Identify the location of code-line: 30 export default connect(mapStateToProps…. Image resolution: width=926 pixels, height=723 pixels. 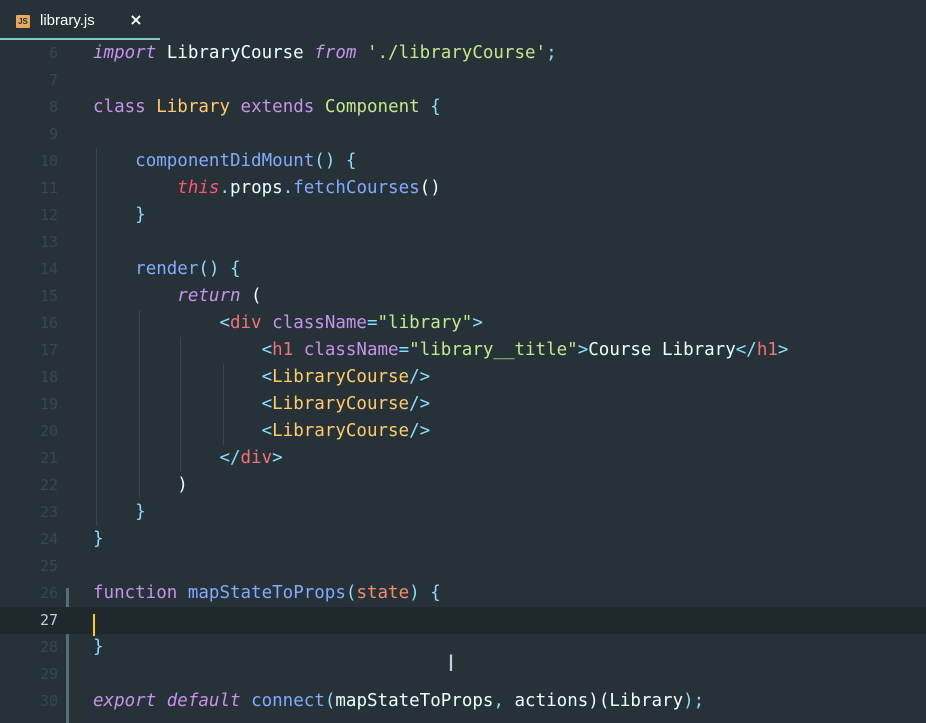
(463, 701).